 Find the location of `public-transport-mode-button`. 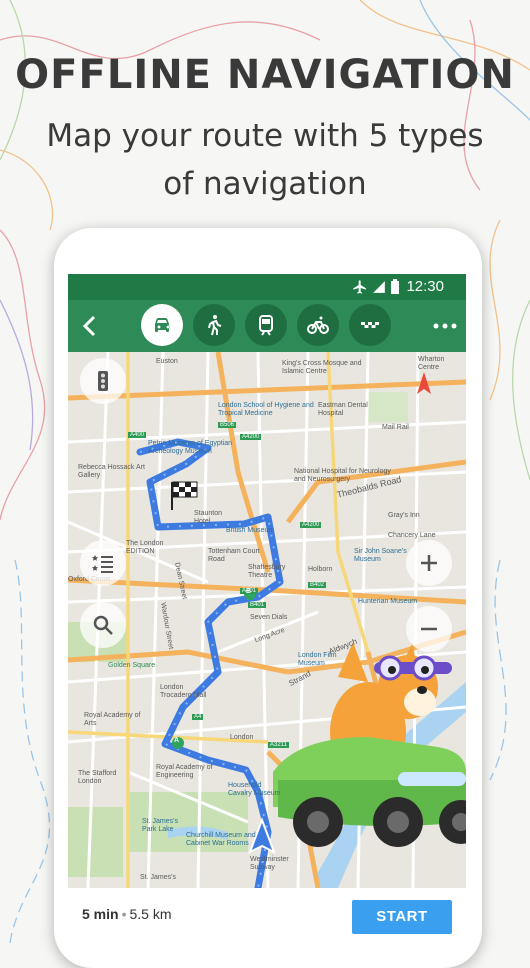

public-transport-mode-button is located at coordinates (266, 325).